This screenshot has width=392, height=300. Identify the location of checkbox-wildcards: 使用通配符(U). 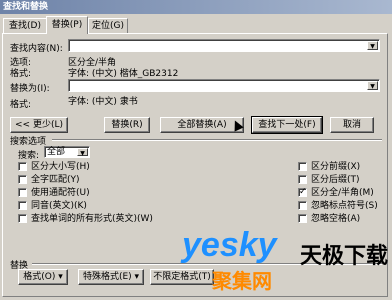
(54, 193).